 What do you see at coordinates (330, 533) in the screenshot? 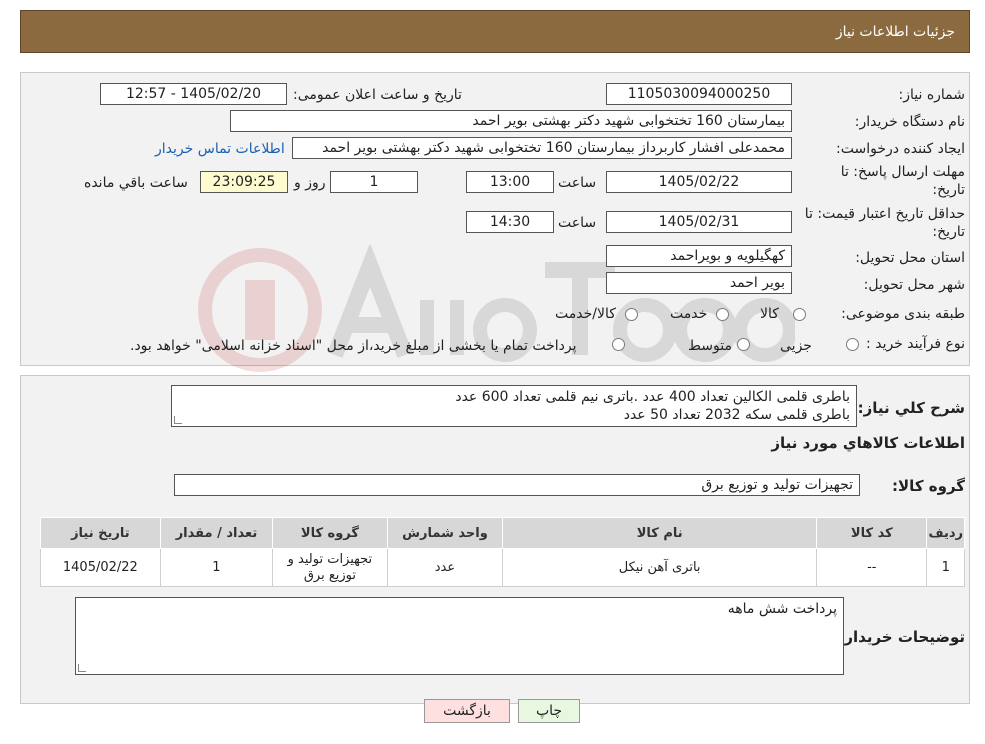
I see `col-item-group: گروه کالا` at bounding box center [330, 533].